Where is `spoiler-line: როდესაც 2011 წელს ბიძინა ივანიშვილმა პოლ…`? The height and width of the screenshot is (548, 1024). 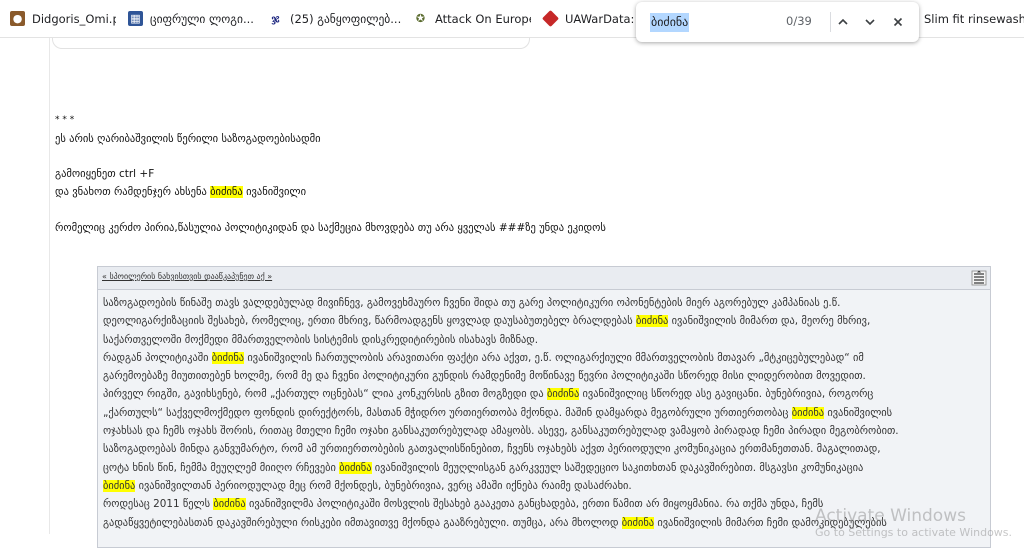
spoiler-line: როდესაც 2011 წელს ბიძინა ივანიშვილმა პოლ… is located at coordinates (501, 504).